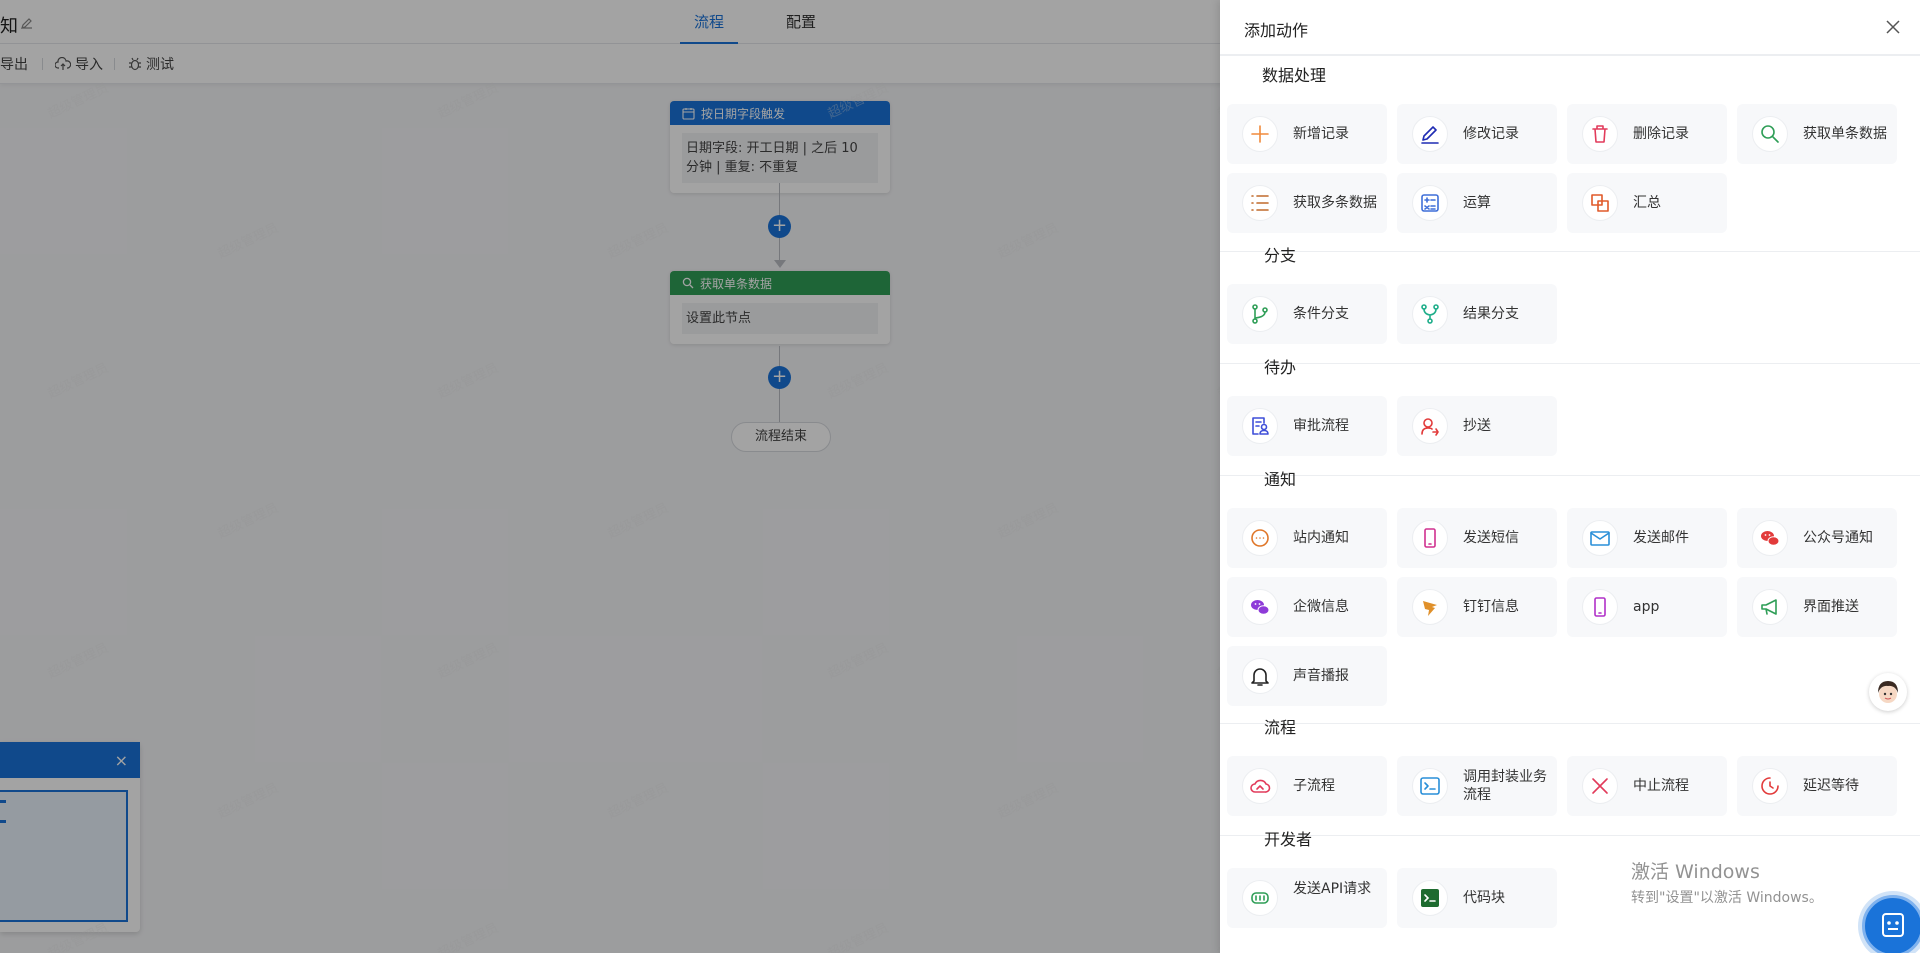 Image resolution: width=1920 pixels, height=953 pixels. What do you see at coordinates (1260, 538) in the screenshot?
I see `chat-bubble-icon` at bounding box center [1260, 538].